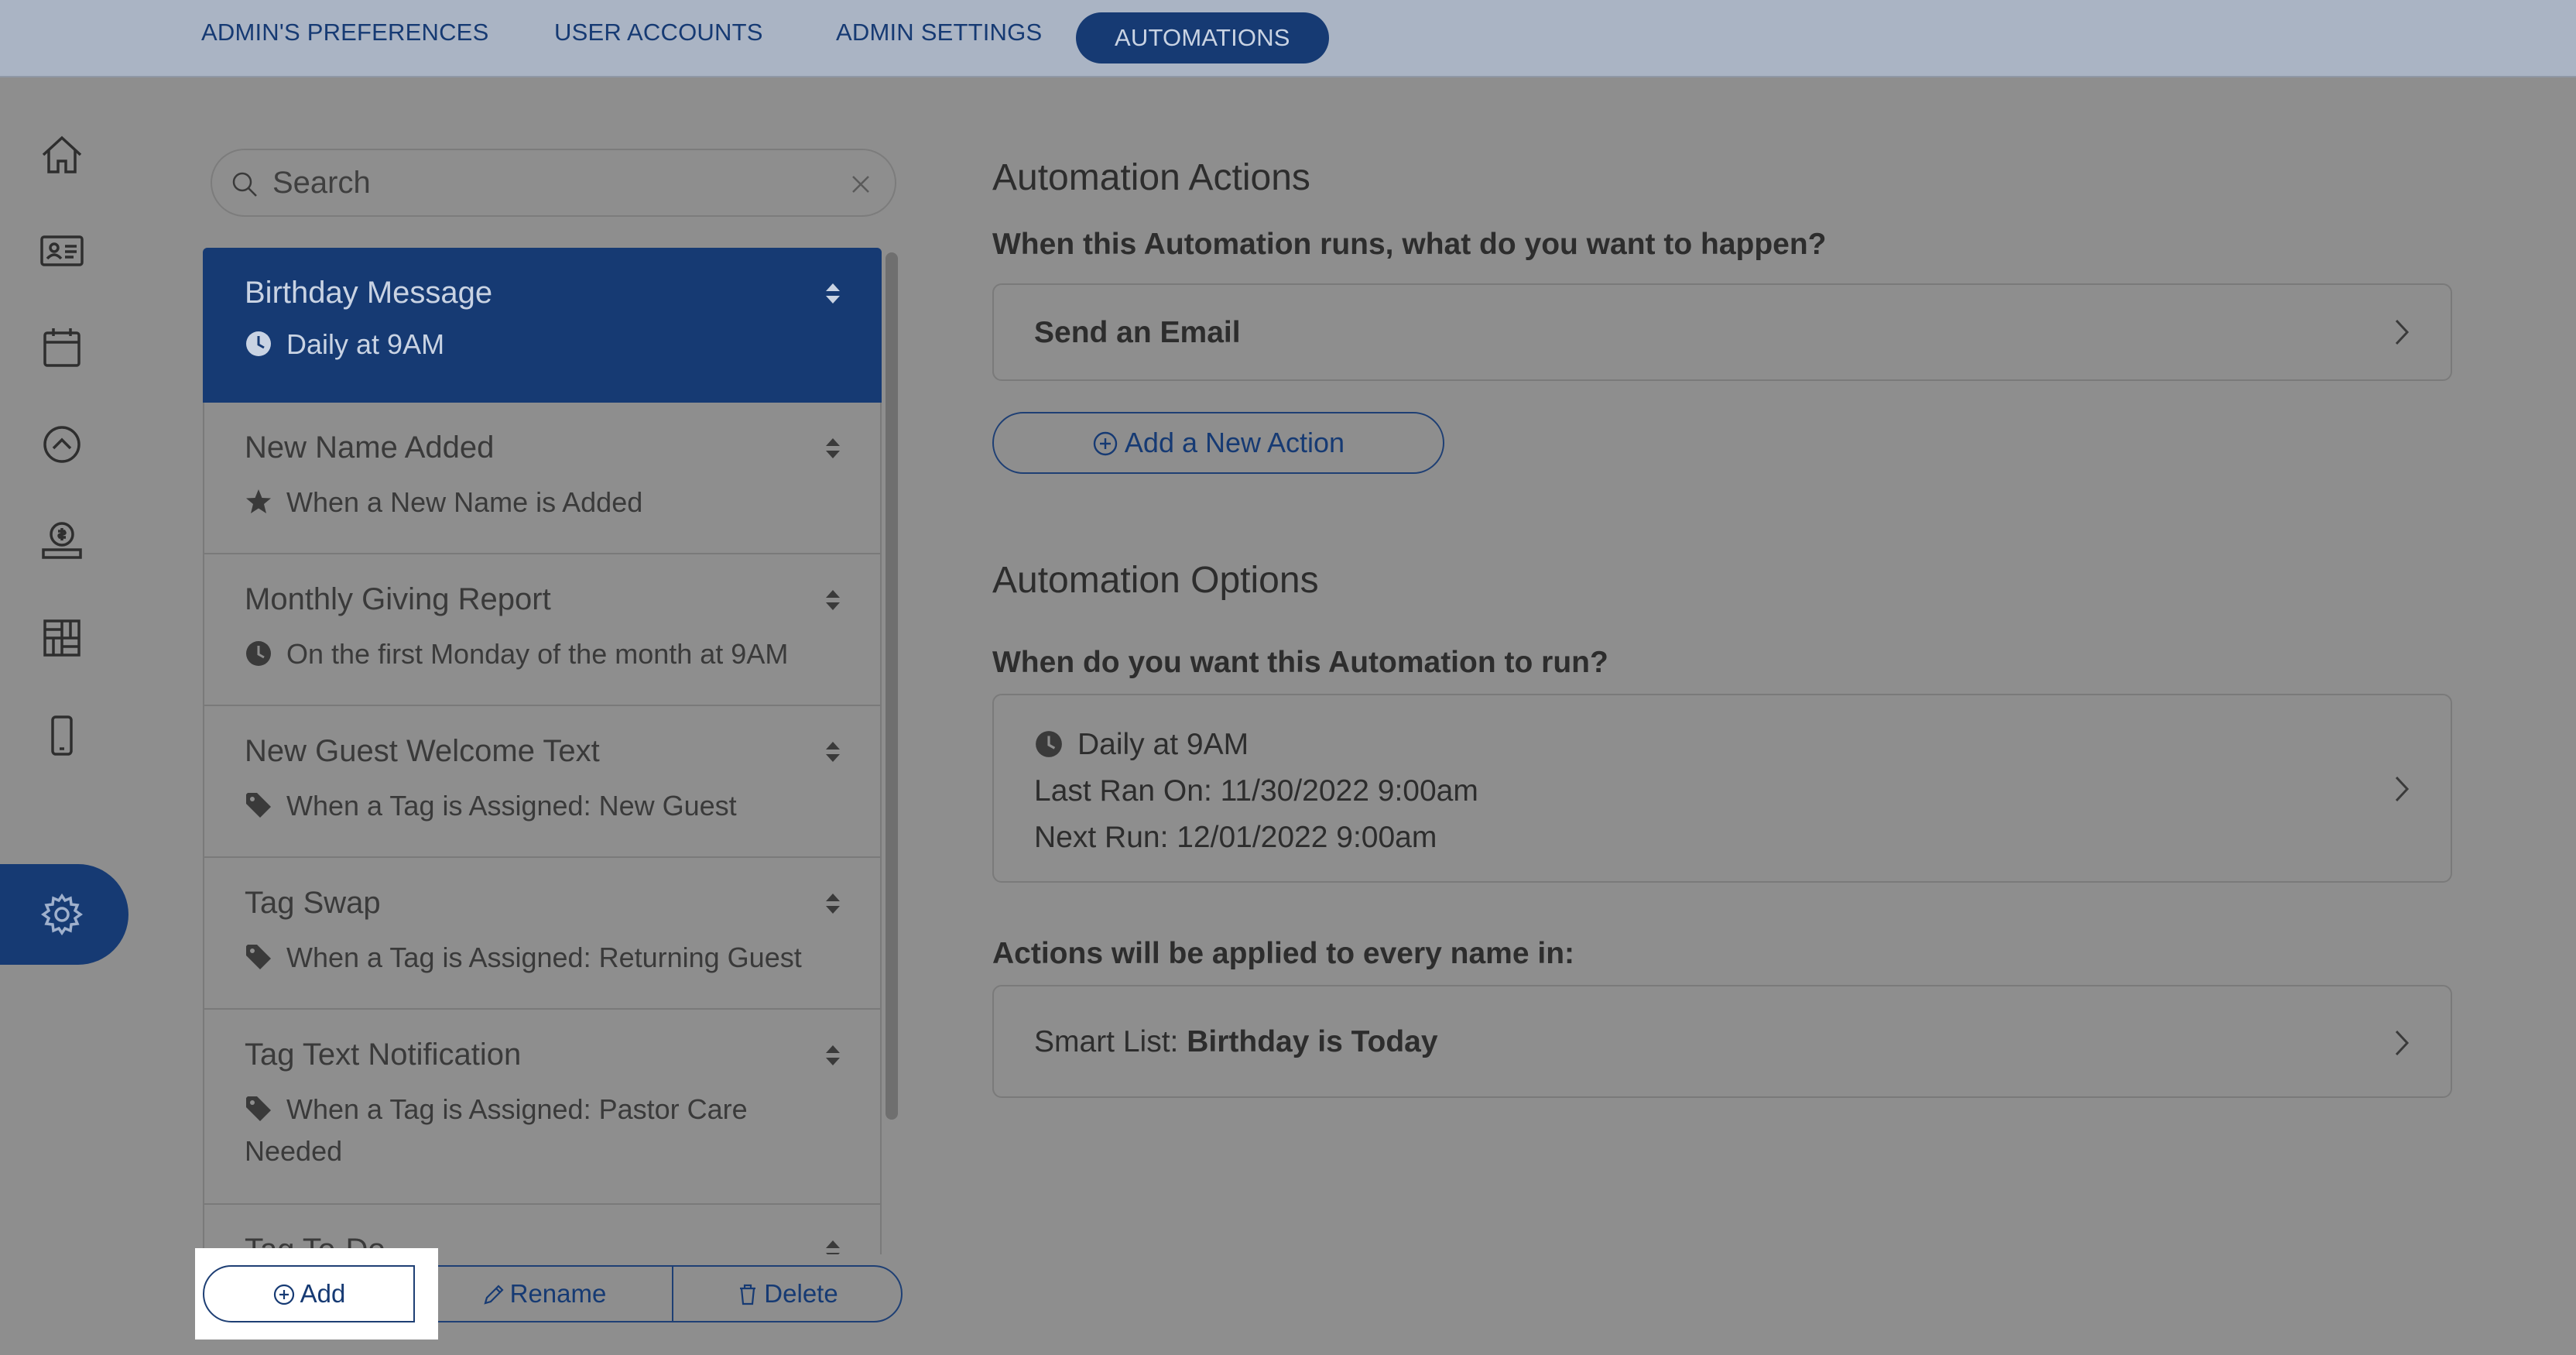 The height and width of the screenshot is (1355, 2576). What do you see at coordinates (539, 654) in the screenshot?
I see `item-trigger: On the first Monday of the month at 9AM` at bounding box center [539, 654].